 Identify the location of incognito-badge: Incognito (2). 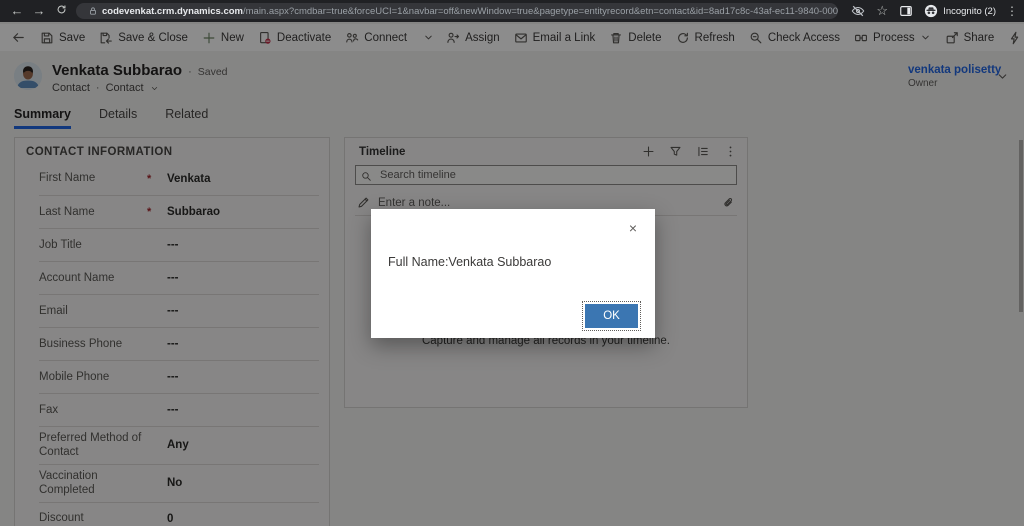
(960, 11).